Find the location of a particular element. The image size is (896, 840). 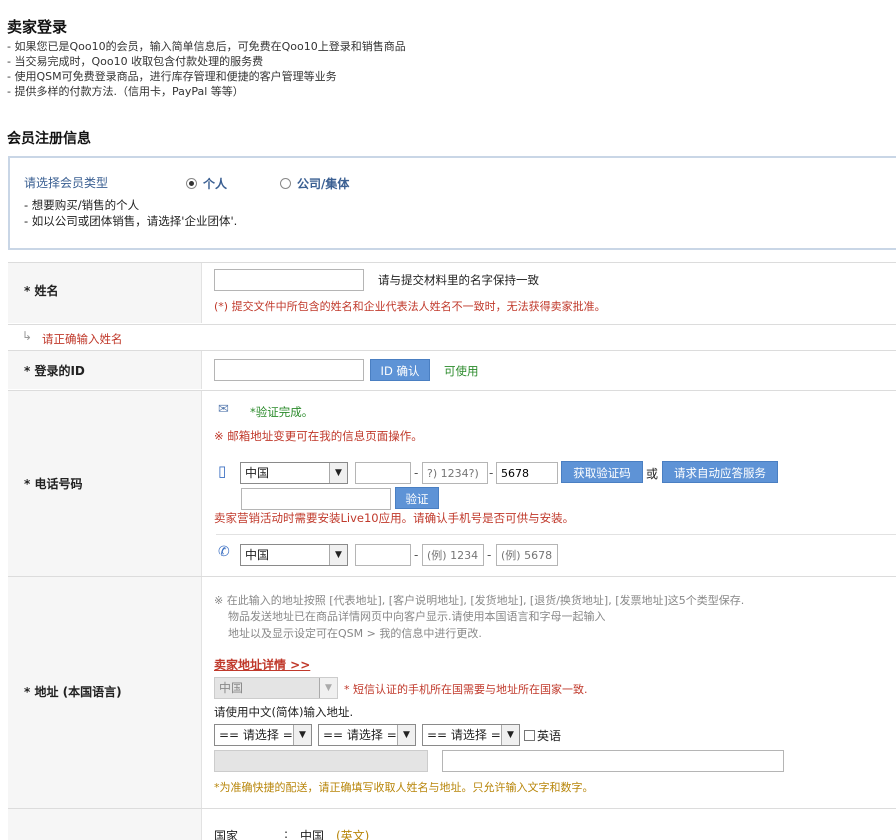

address-footer-note: *为准确快捷的配送，请正确填写收取人姓名与地址。只允许输入文字和数字。 is located at coordinates (404, 787).